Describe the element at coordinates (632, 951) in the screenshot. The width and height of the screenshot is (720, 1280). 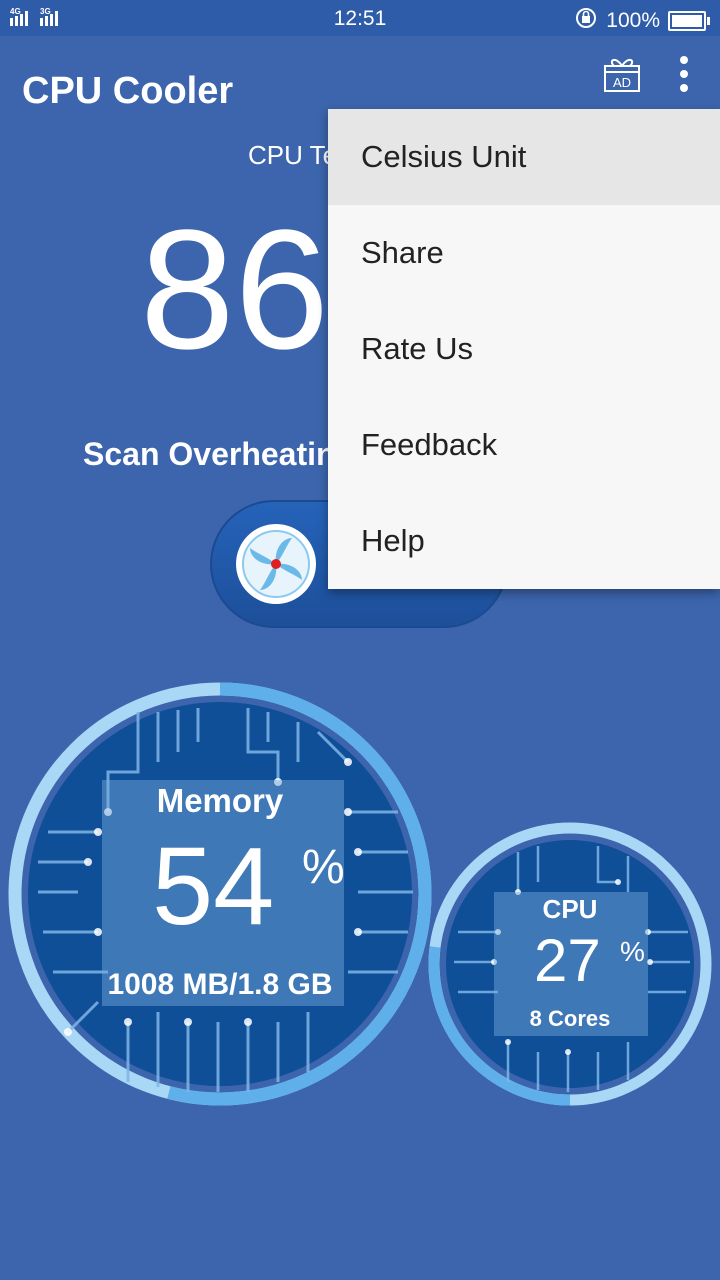
I see `cpu-percent-unit: %` at that location.